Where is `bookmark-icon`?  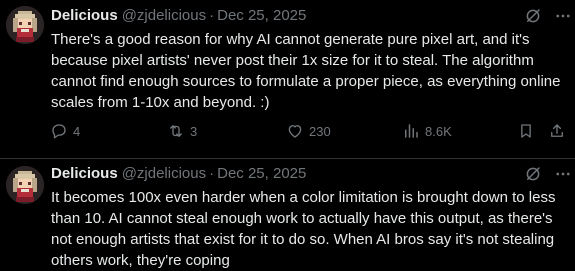 bookmark-icon is located at coordinates (526, 131).